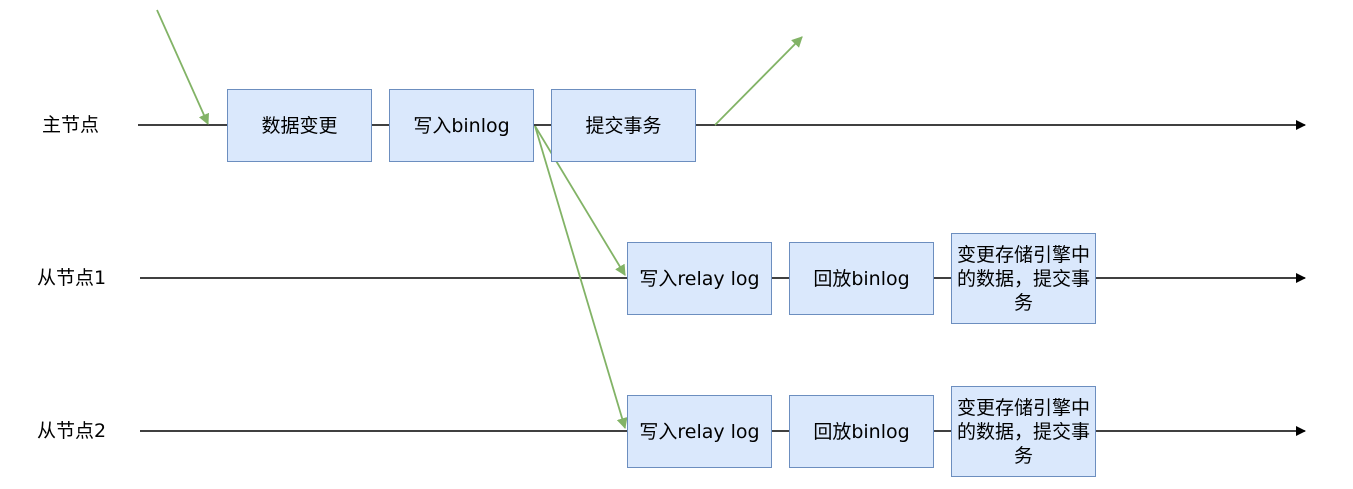 The width and height of the screenshot is (1353, 489). What do you see at coordinates (182, 67) in the screenshot?
I see `request-in-arrow` at bounding box center [182, 67].